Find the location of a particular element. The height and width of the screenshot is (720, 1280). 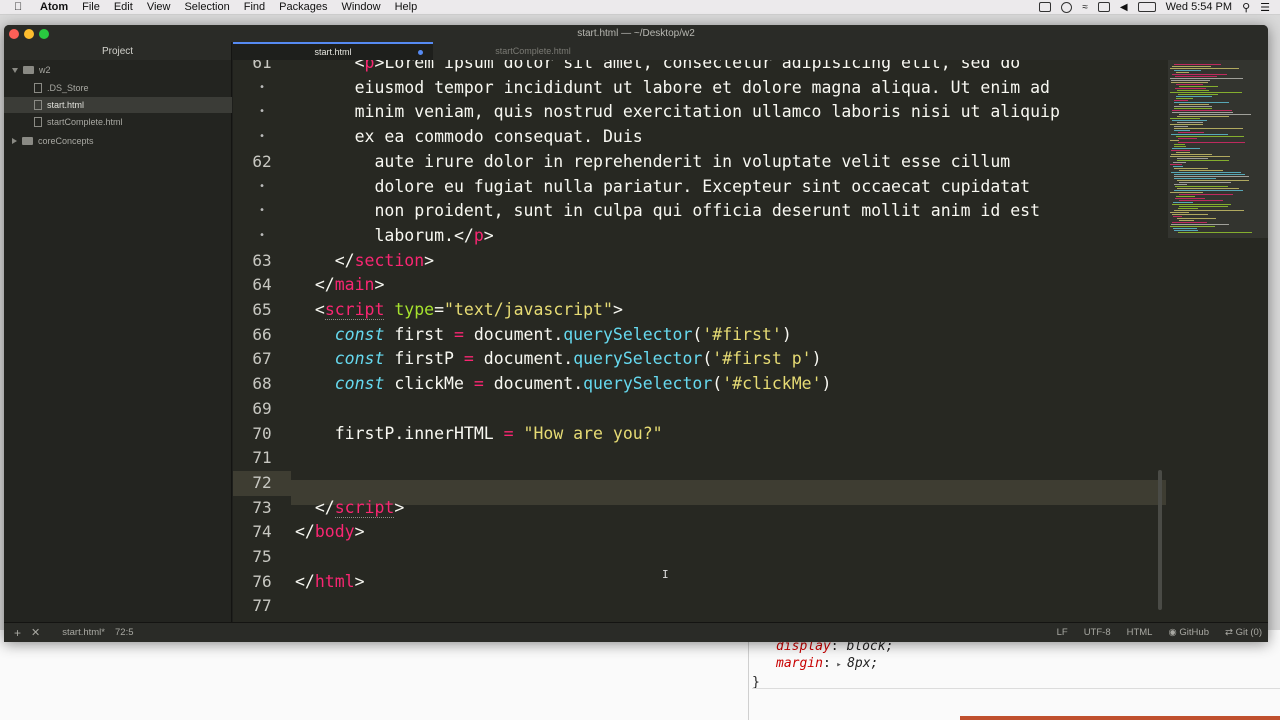

menu-packages: Packages is located at coordinates (303, 7).